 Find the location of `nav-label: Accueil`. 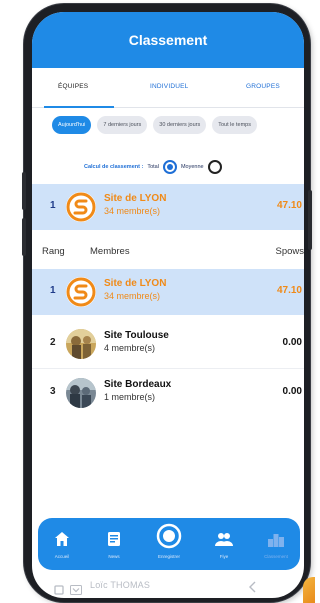

nav-label: Accueil is located at coordinates (62, 556).